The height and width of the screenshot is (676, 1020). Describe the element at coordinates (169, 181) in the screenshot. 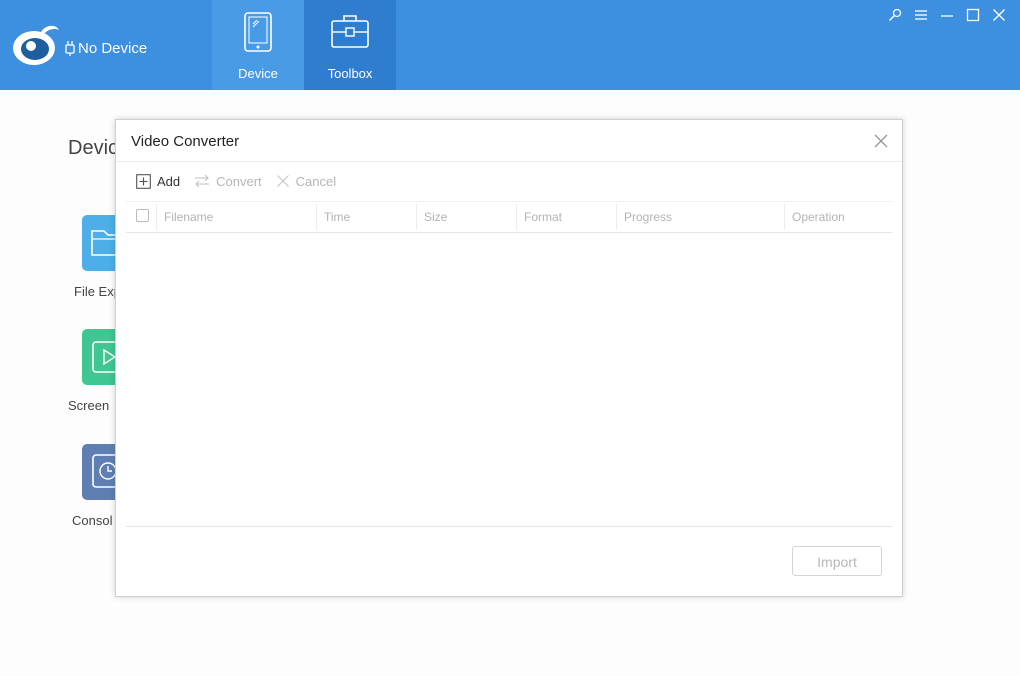

I see `add-button-label: Add` at that location.